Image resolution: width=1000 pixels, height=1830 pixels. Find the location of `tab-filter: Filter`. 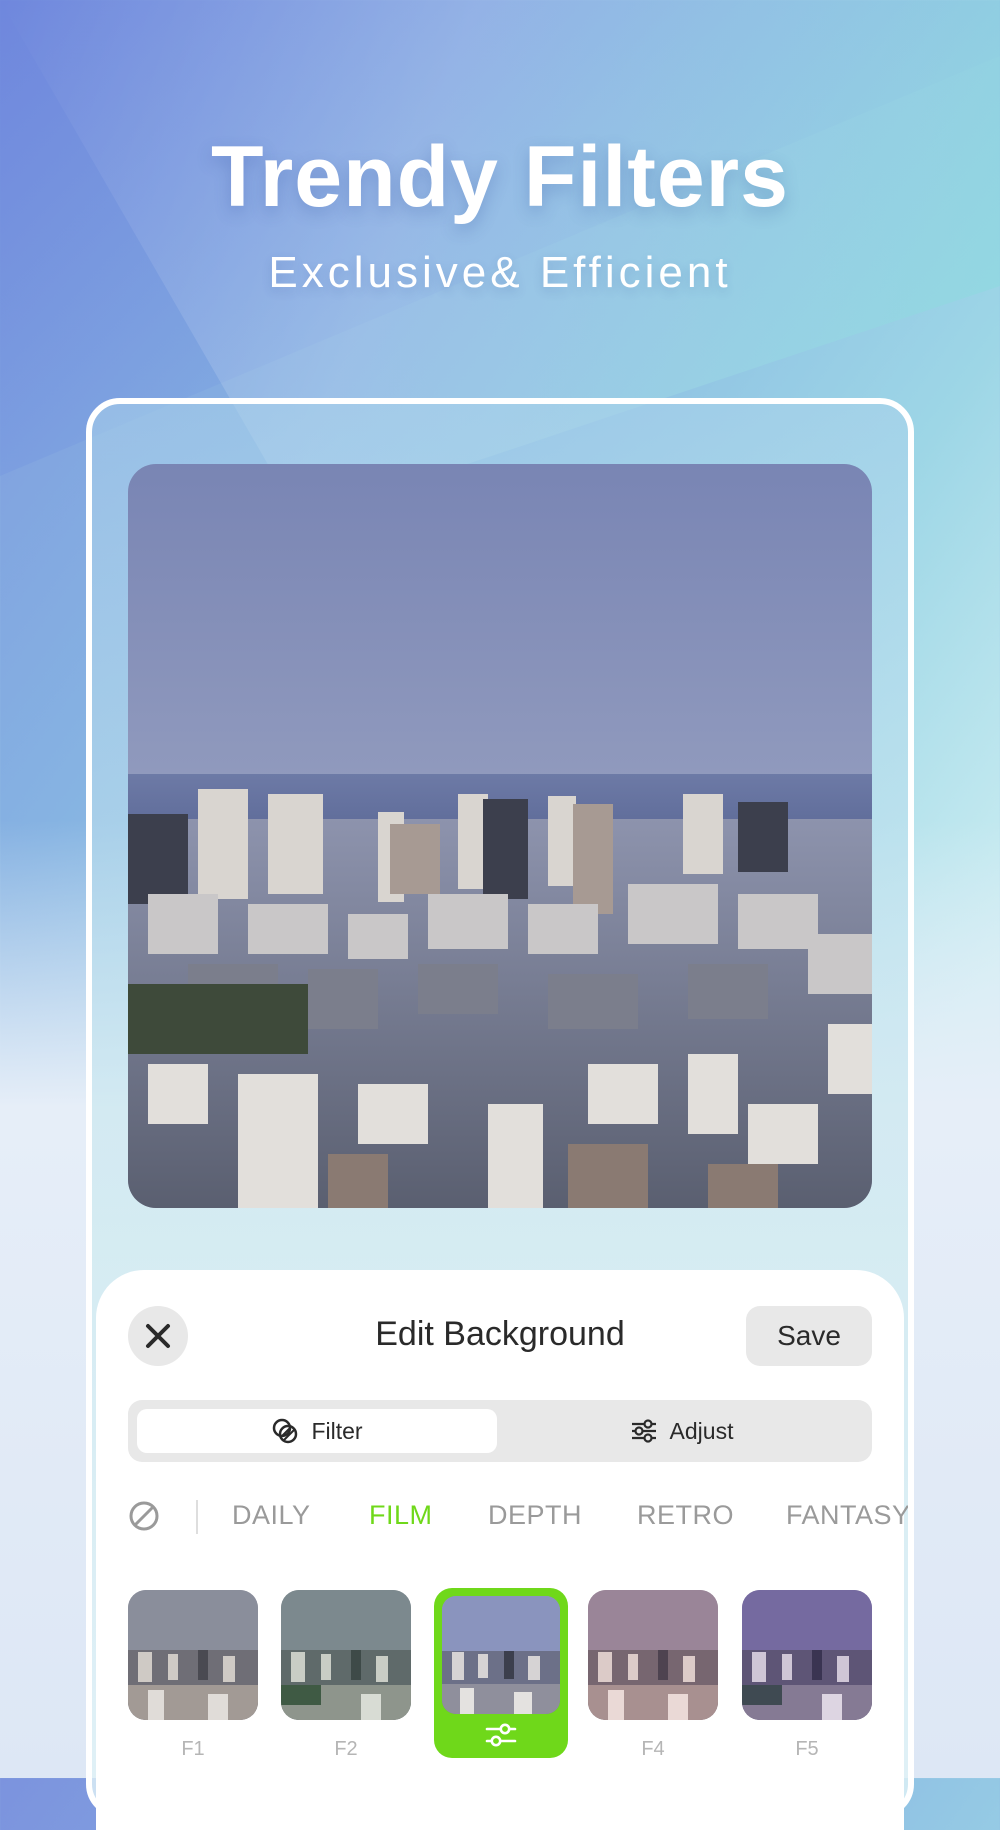

tab-filter: Filter is located at coordinates (317, 1431).